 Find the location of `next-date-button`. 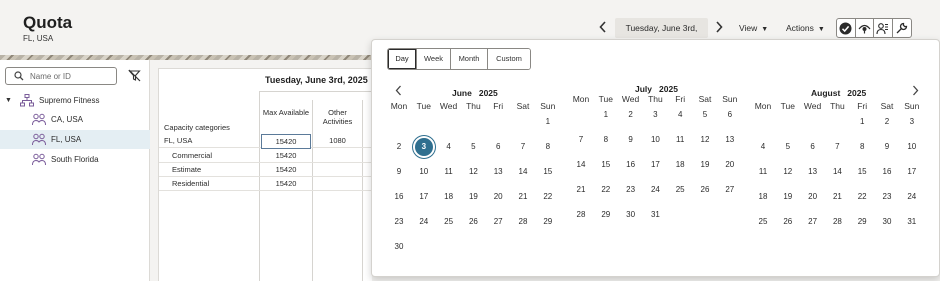

next-date-button is located at coordinates (719, 28).